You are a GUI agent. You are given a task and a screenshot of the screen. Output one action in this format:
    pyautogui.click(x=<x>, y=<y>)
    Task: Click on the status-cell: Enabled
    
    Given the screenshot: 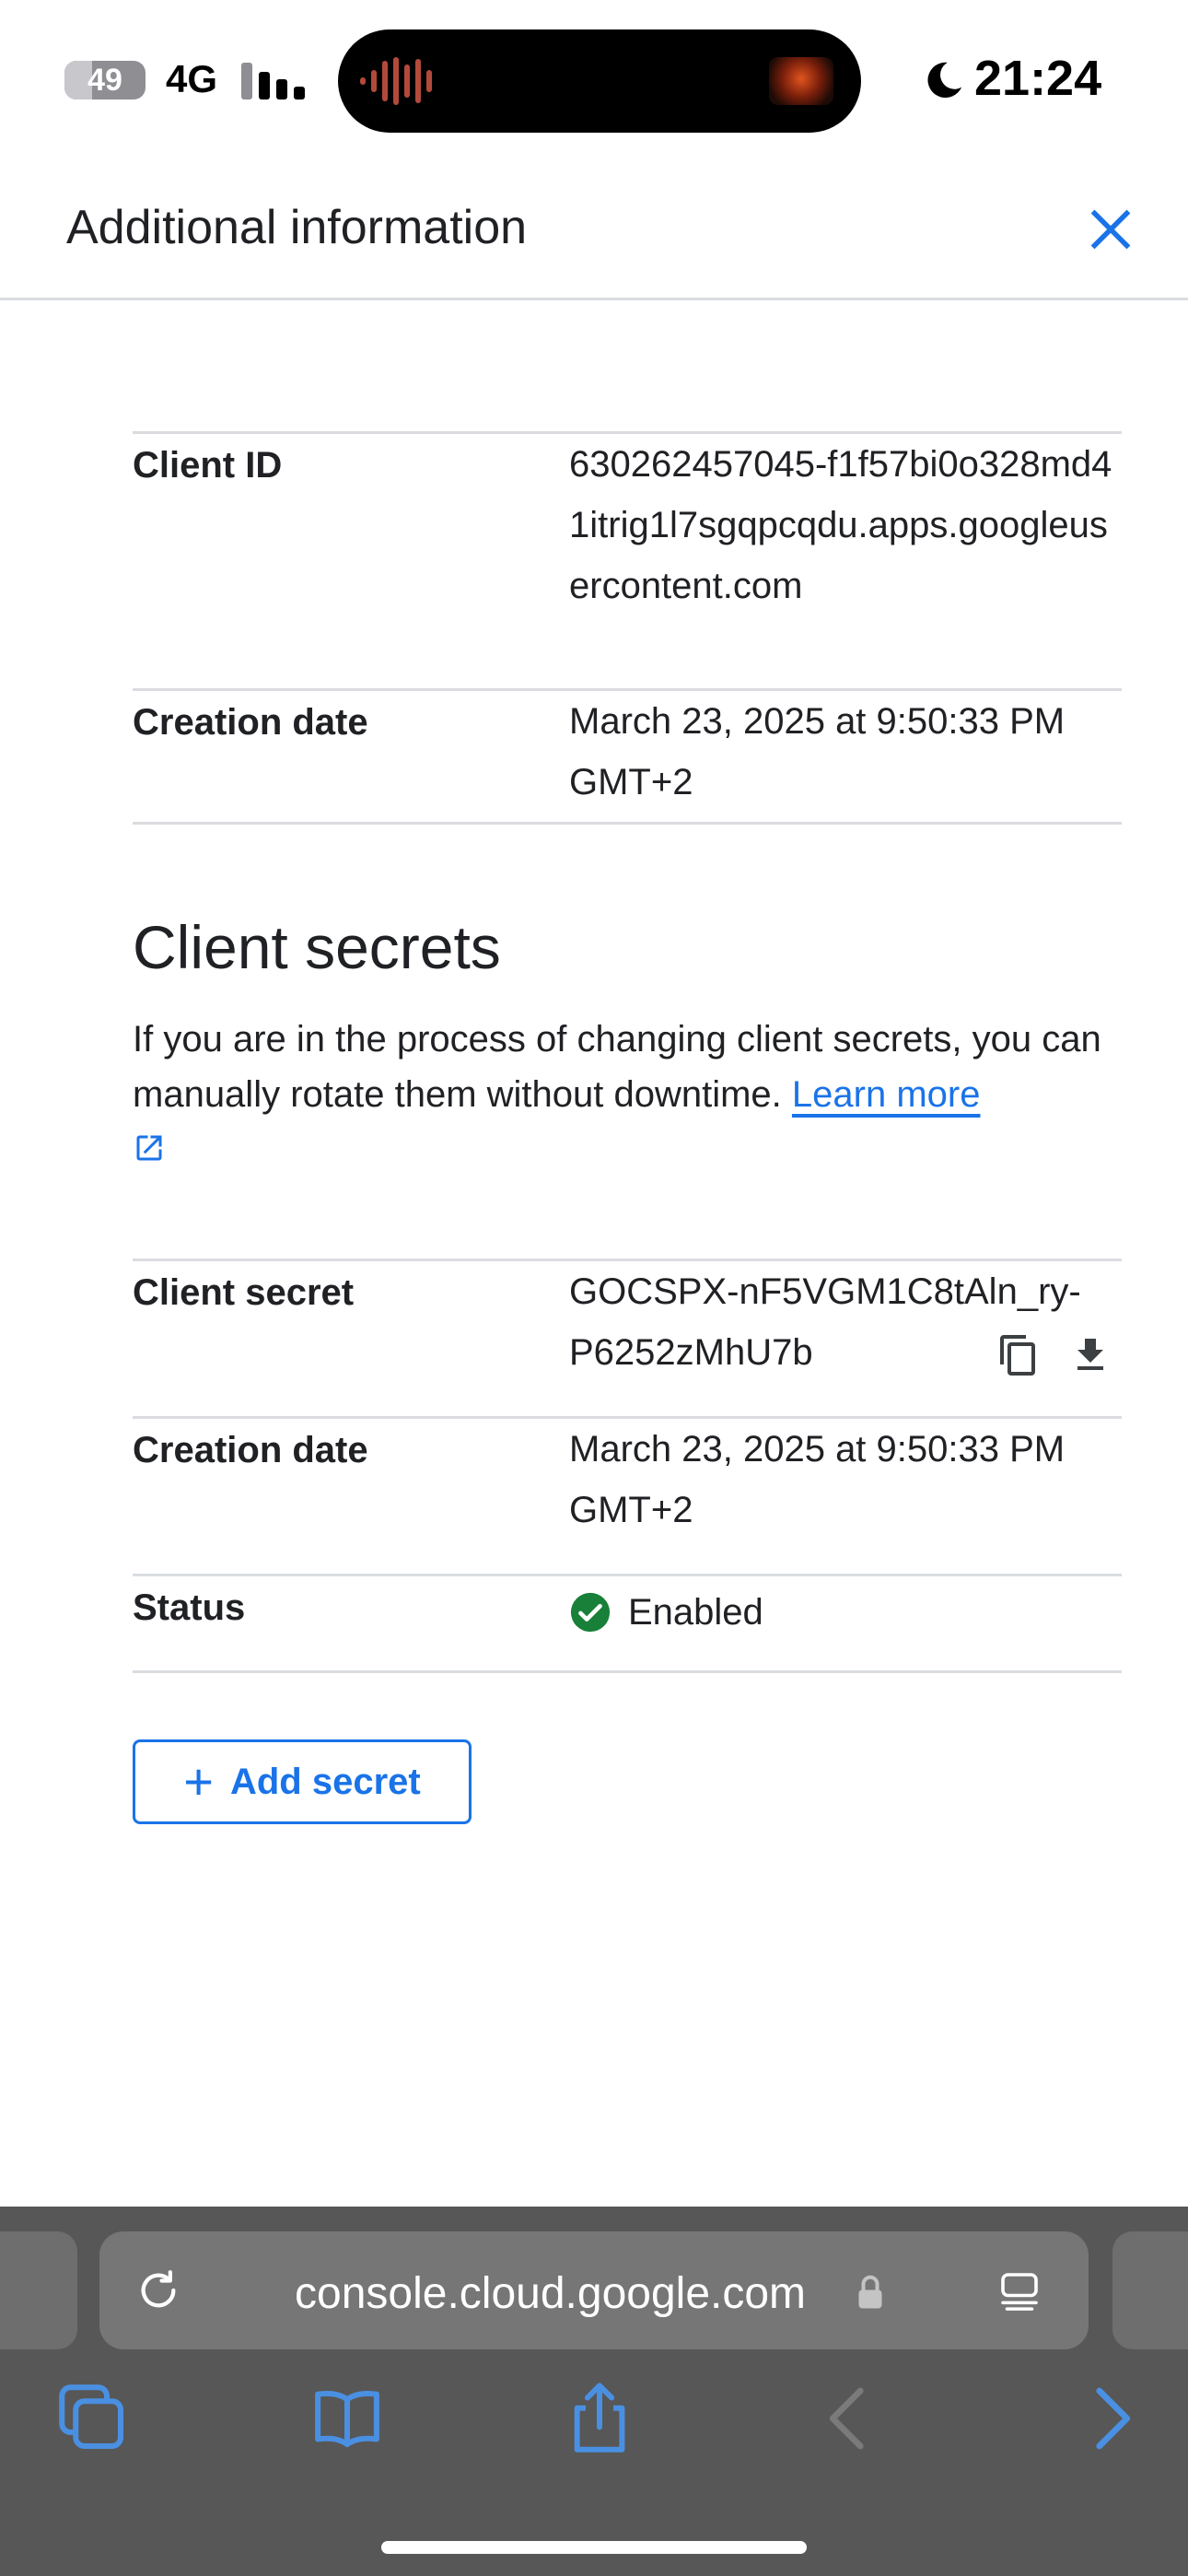 What is the action you would take?
    pyautogui.click(x=845, y=1623)
    